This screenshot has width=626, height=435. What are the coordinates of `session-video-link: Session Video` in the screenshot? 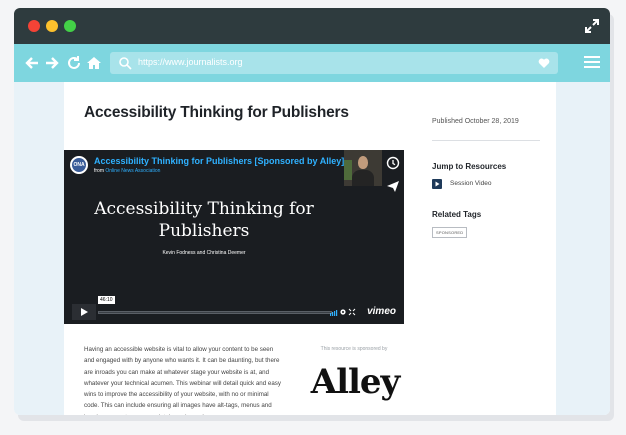 It's located at (470, 183).